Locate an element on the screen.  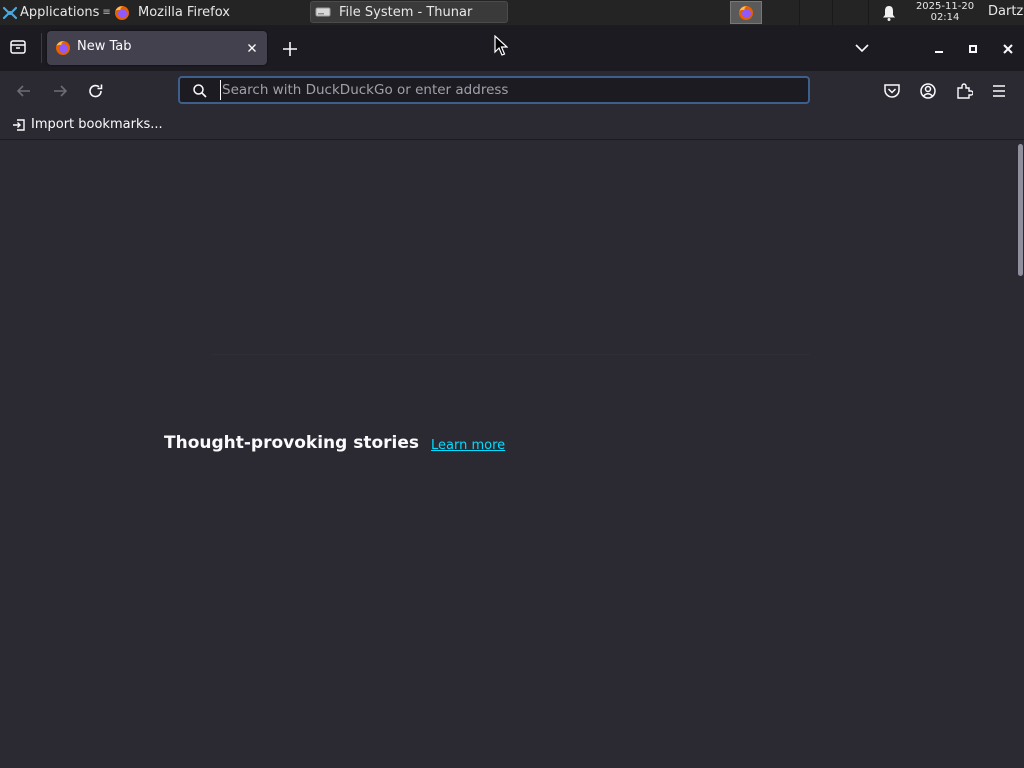
close-icon is located at coordinates (1008, 49).